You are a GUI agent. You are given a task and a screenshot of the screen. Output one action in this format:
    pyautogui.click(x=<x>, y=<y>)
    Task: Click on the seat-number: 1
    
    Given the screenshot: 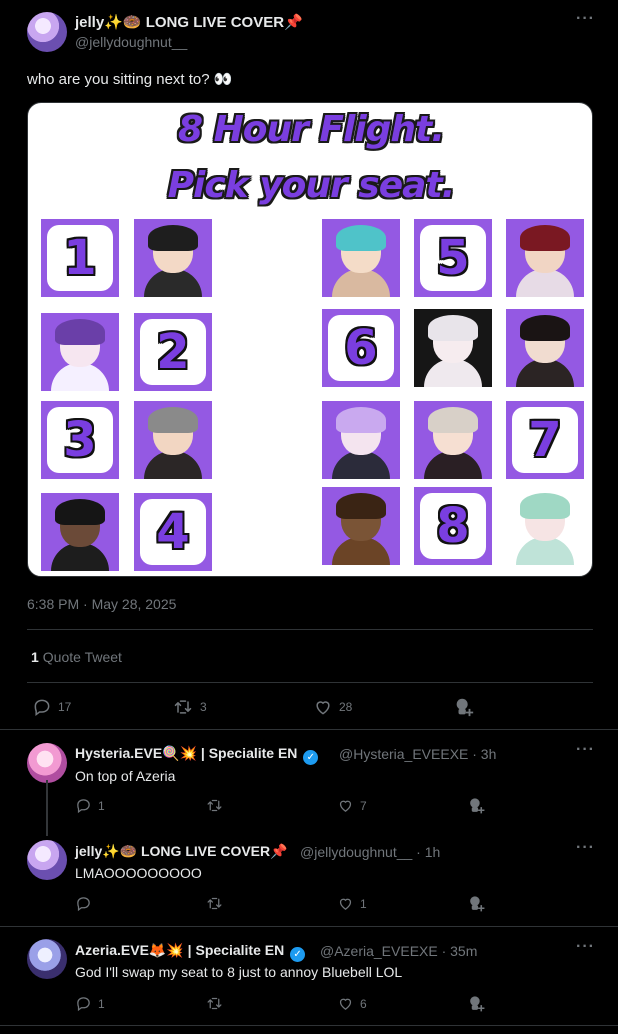 What is the action you would take?
    pyautogui.click(x=80, y=258)
    